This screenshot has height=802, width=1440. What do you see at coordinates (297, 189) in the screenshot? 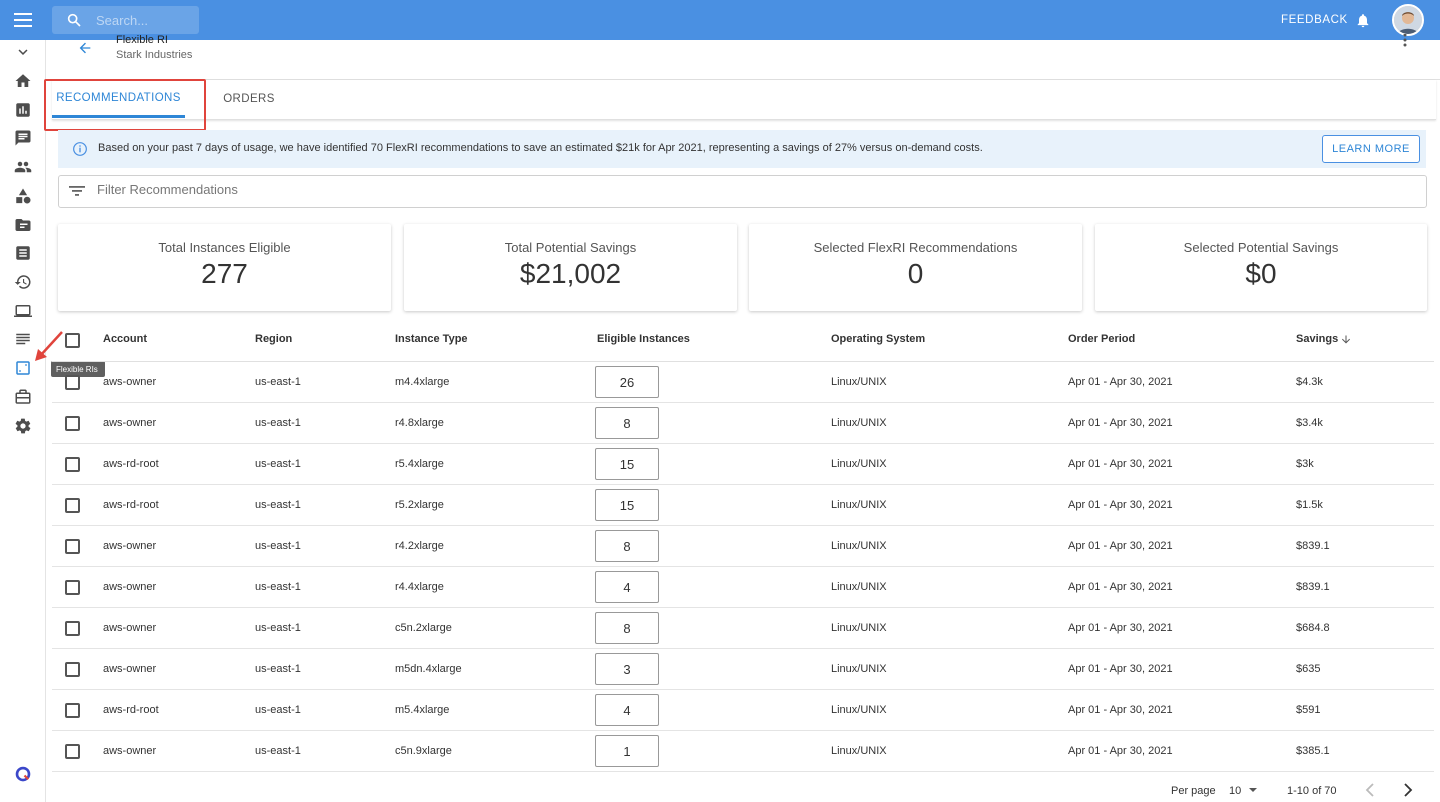
I see `filter-input` at bounding box center [297, 189].